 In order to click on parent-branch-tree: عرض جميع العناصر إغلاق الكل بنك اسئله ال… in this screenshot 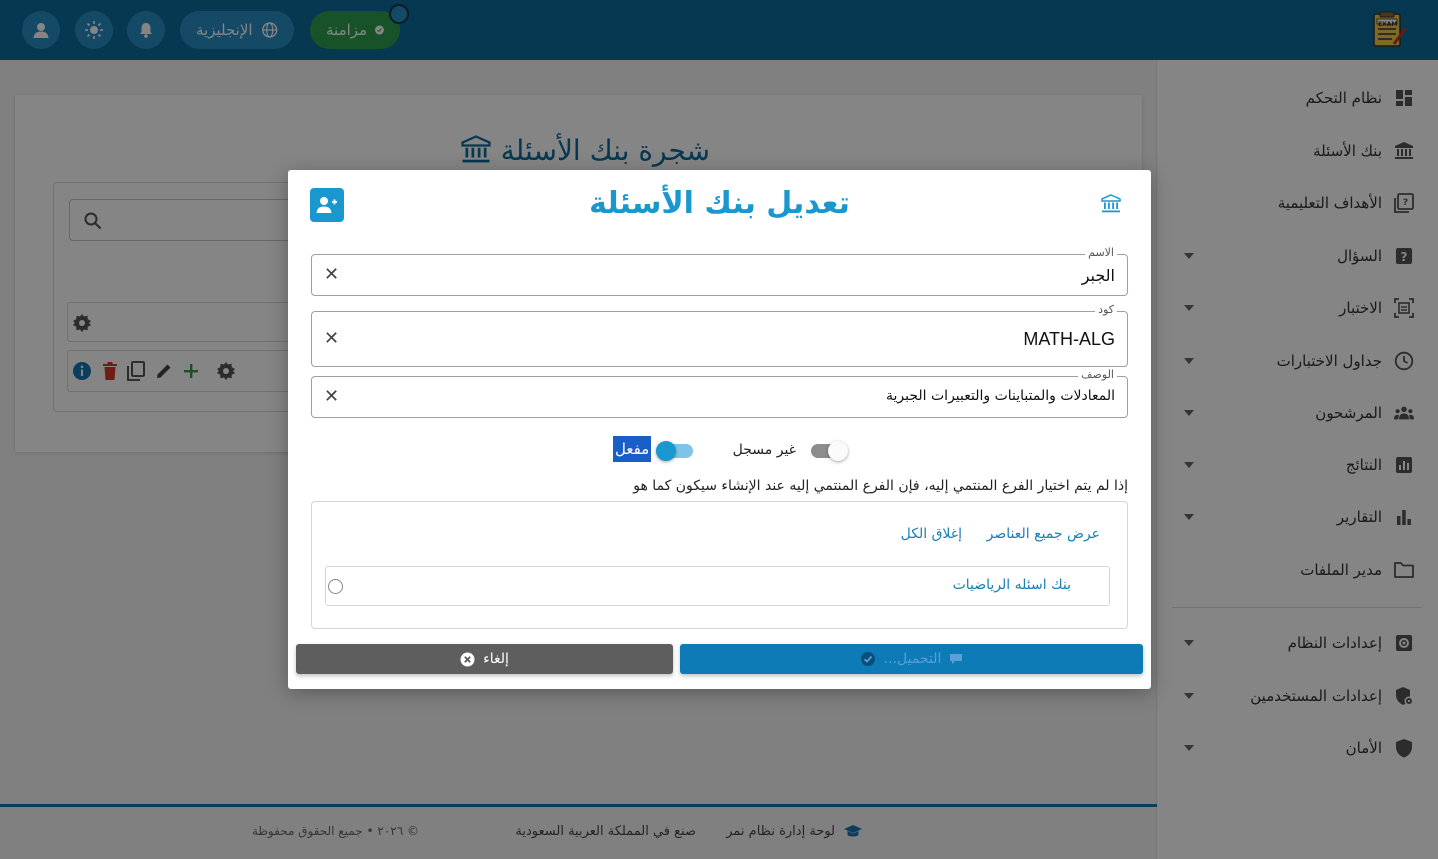, I will do `click(719, 565)`.